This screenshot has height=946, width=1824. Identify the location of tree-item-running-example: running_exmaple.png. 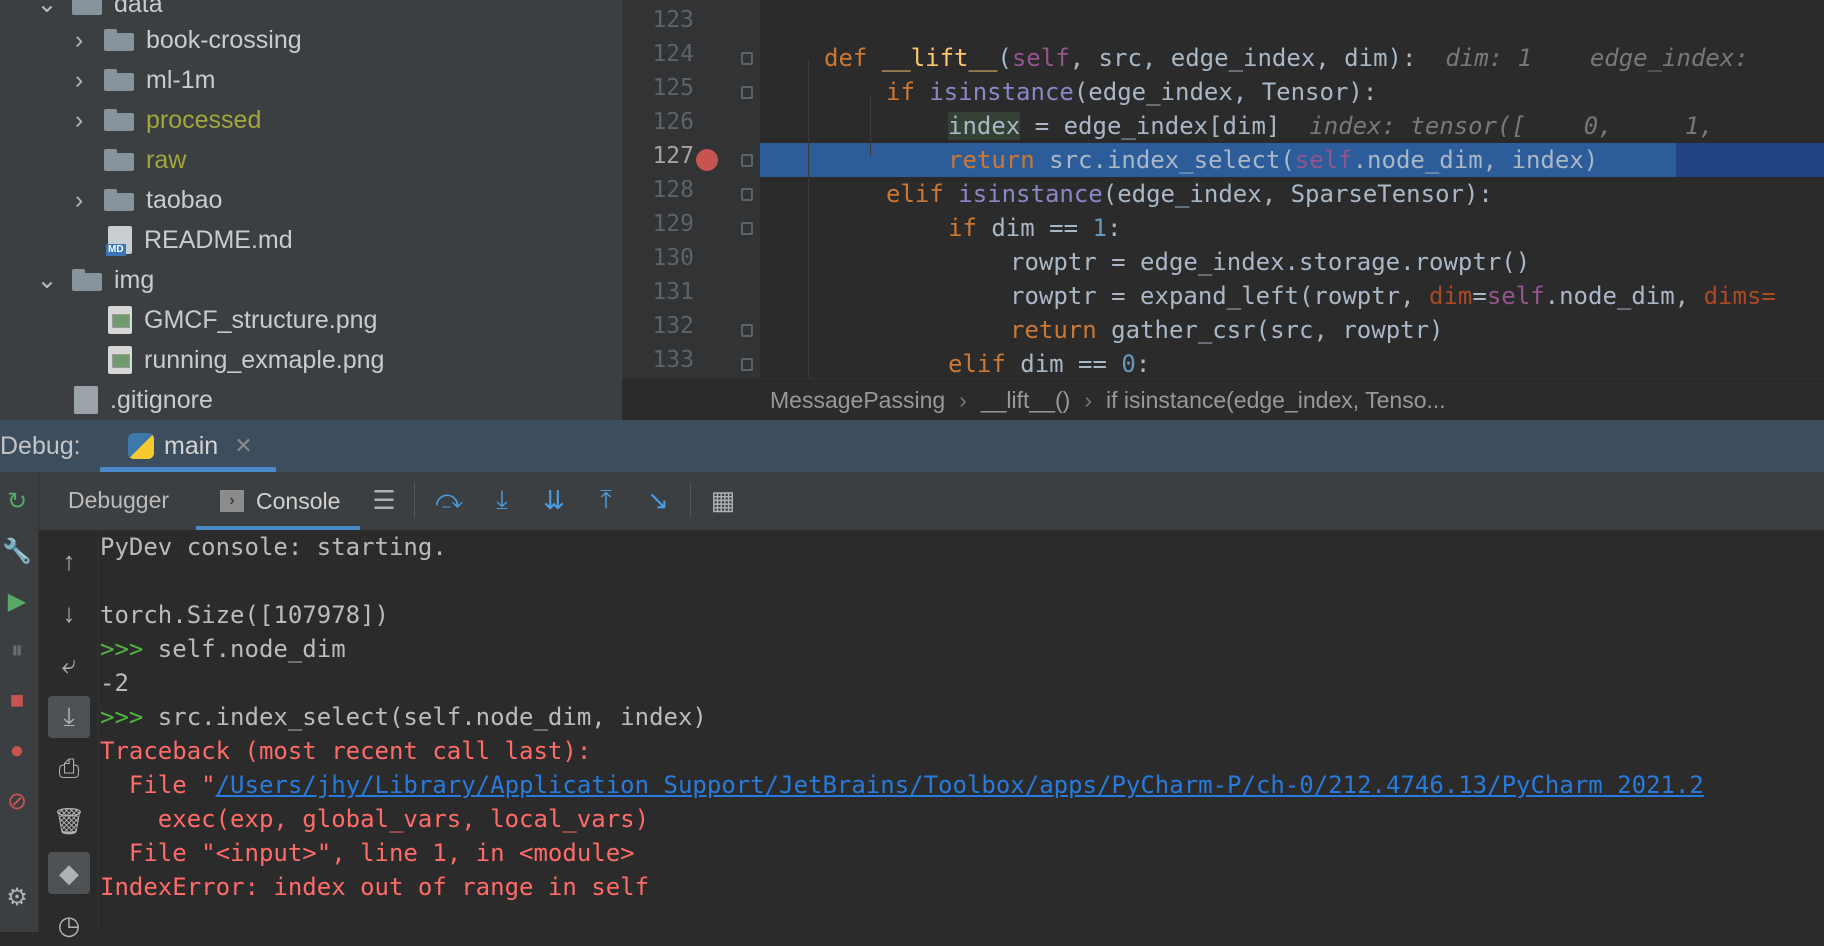
(246, 360).